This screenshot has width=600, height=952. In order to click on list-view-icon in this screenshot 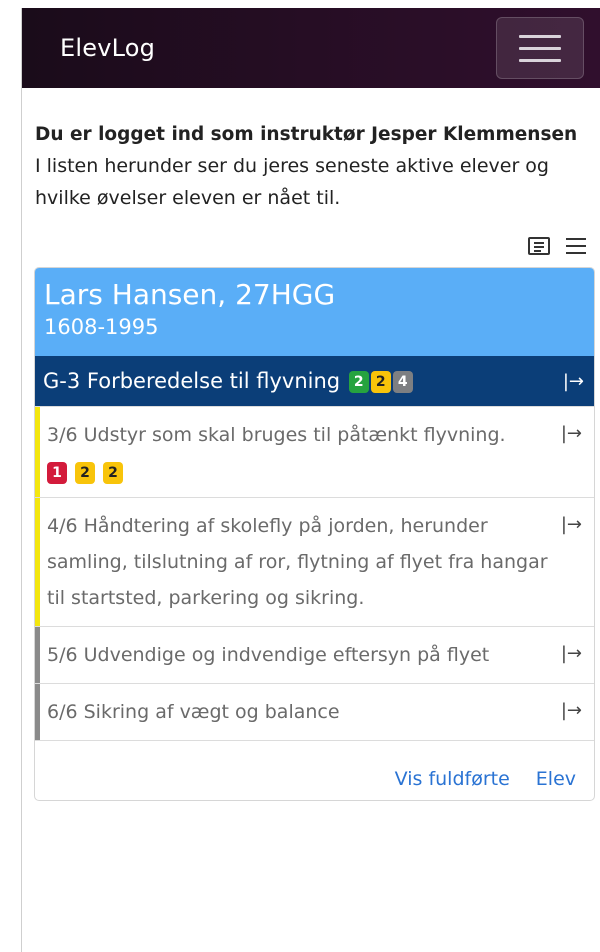, I will do `click(539, 246)`.